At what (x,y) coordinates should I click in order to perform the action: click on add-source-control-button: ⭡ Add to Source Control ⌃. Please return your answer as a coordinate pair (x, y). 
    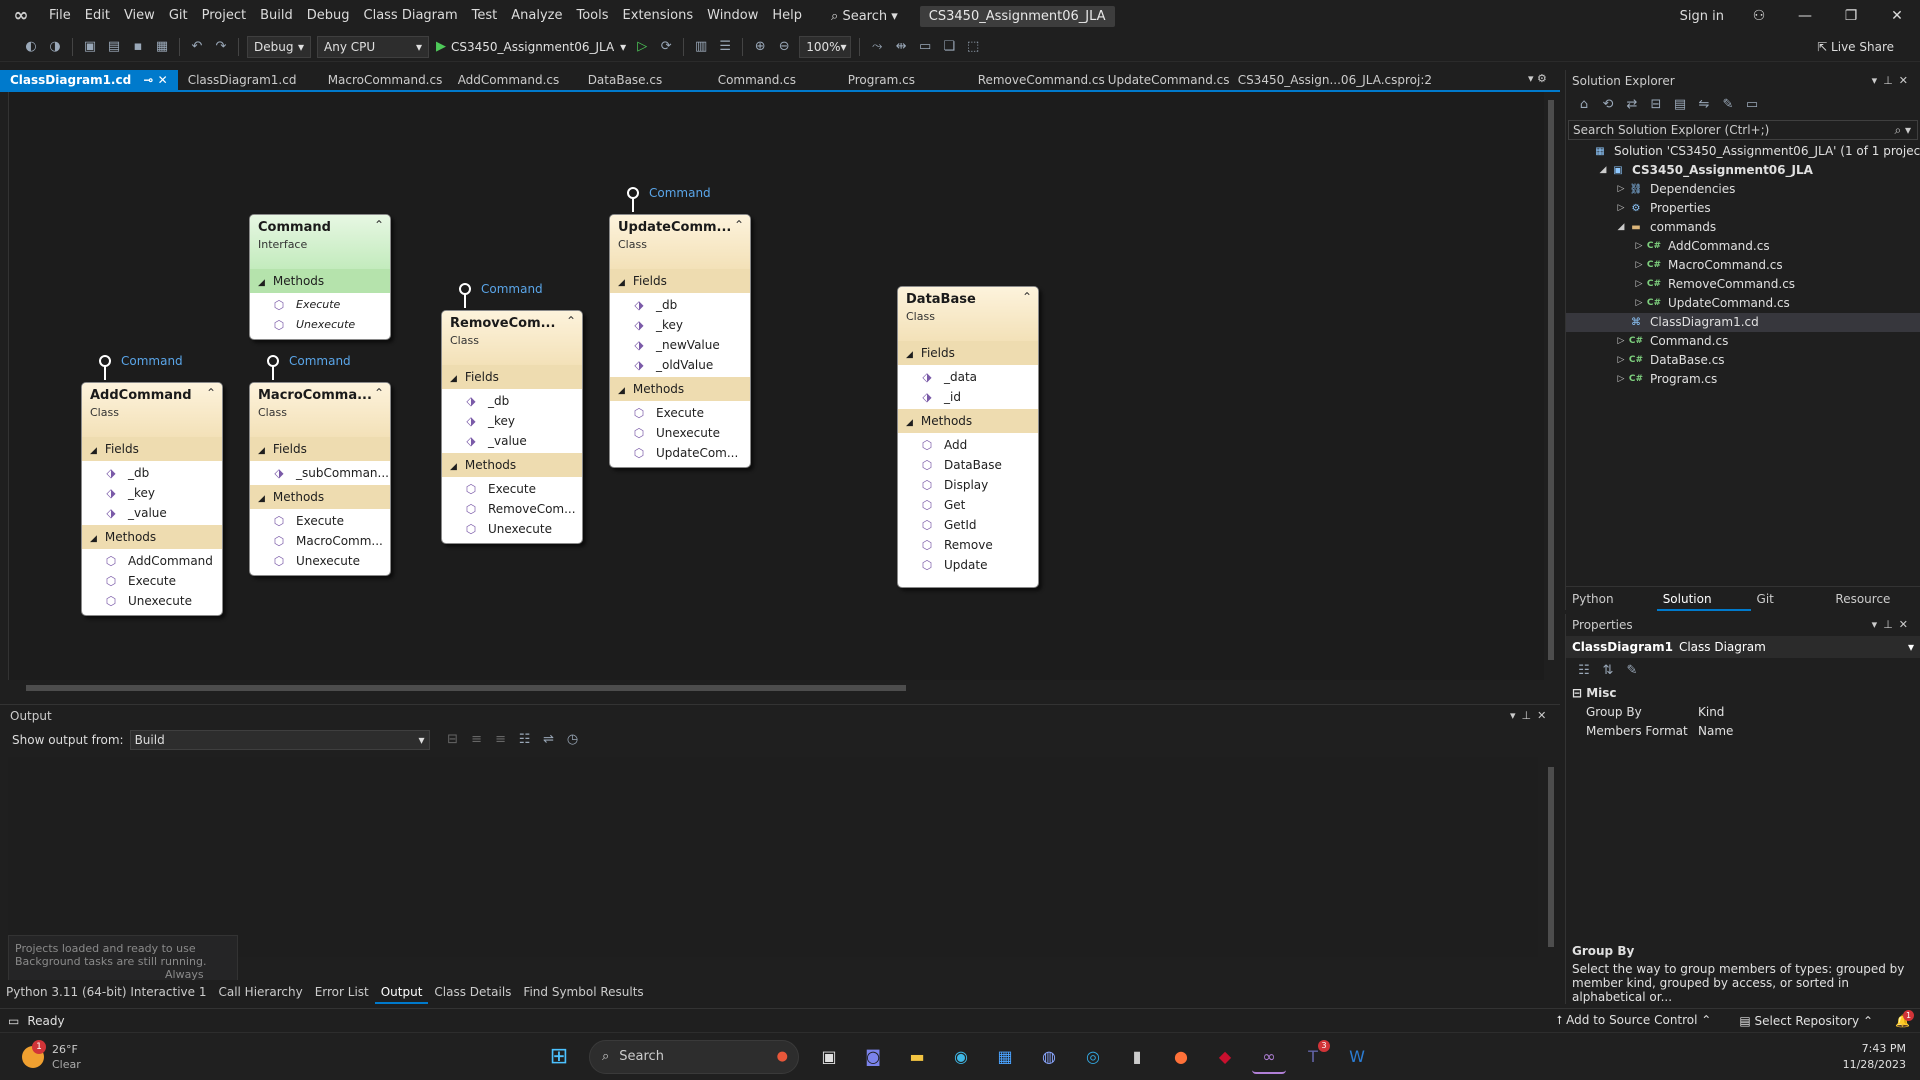
    Looking at the image, I should click on (1634, 1020).